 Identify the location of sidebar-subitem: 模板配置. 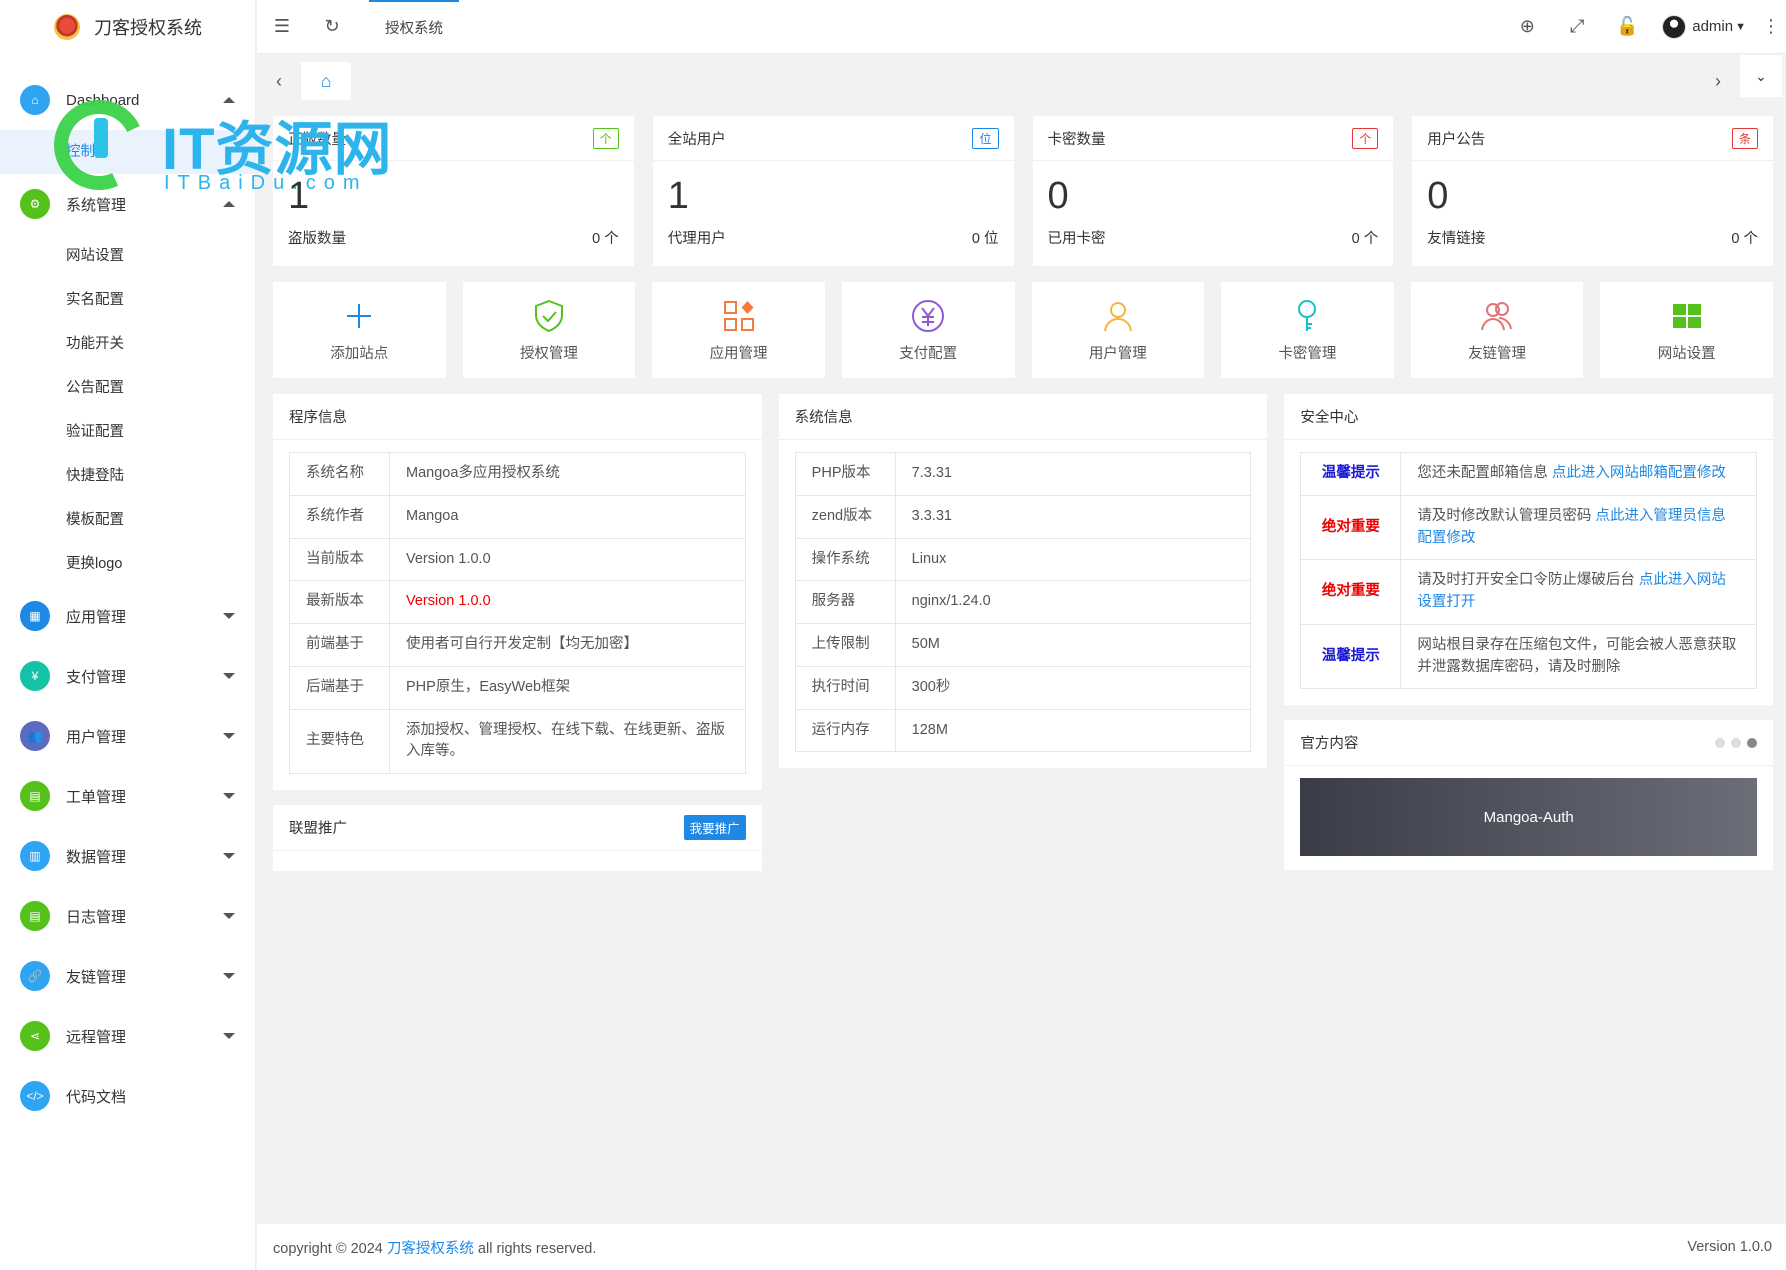
(127, 520).